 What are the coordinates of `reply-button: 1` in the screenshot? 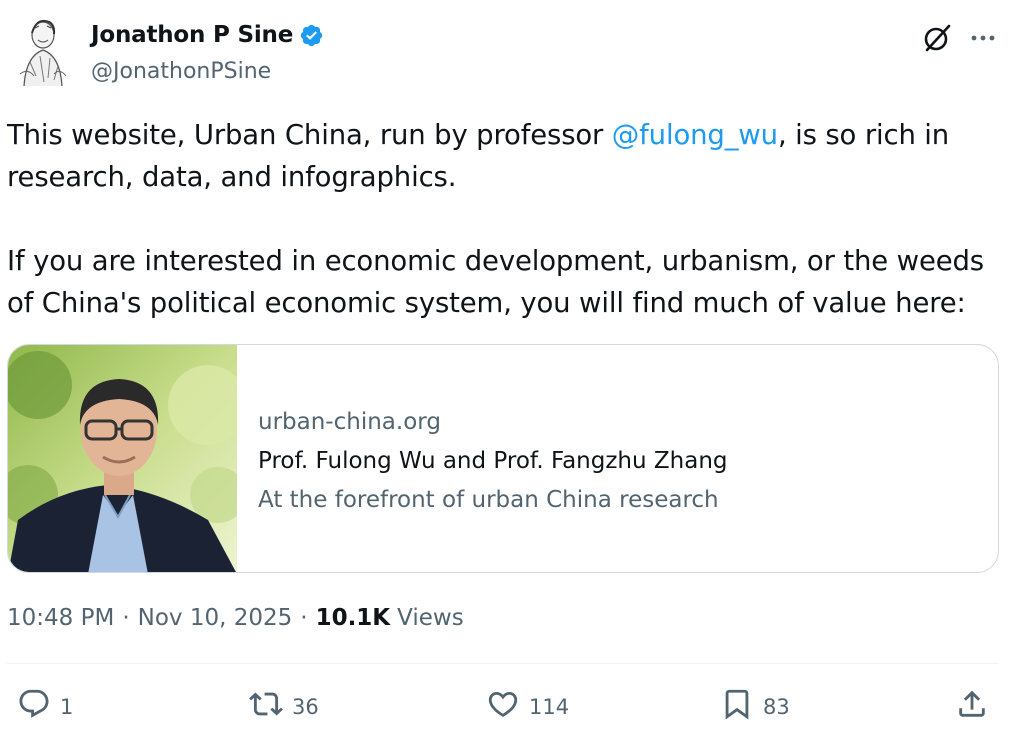 It's located at (45, 706).